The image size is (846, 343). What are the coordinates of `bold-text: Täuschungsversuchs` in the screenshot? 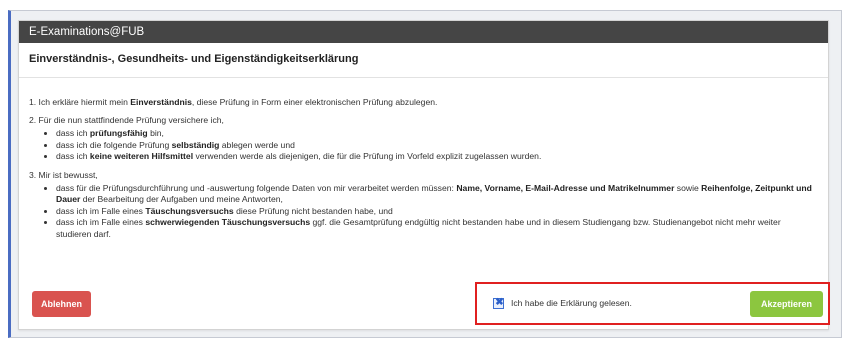 It's located at (189, 210).